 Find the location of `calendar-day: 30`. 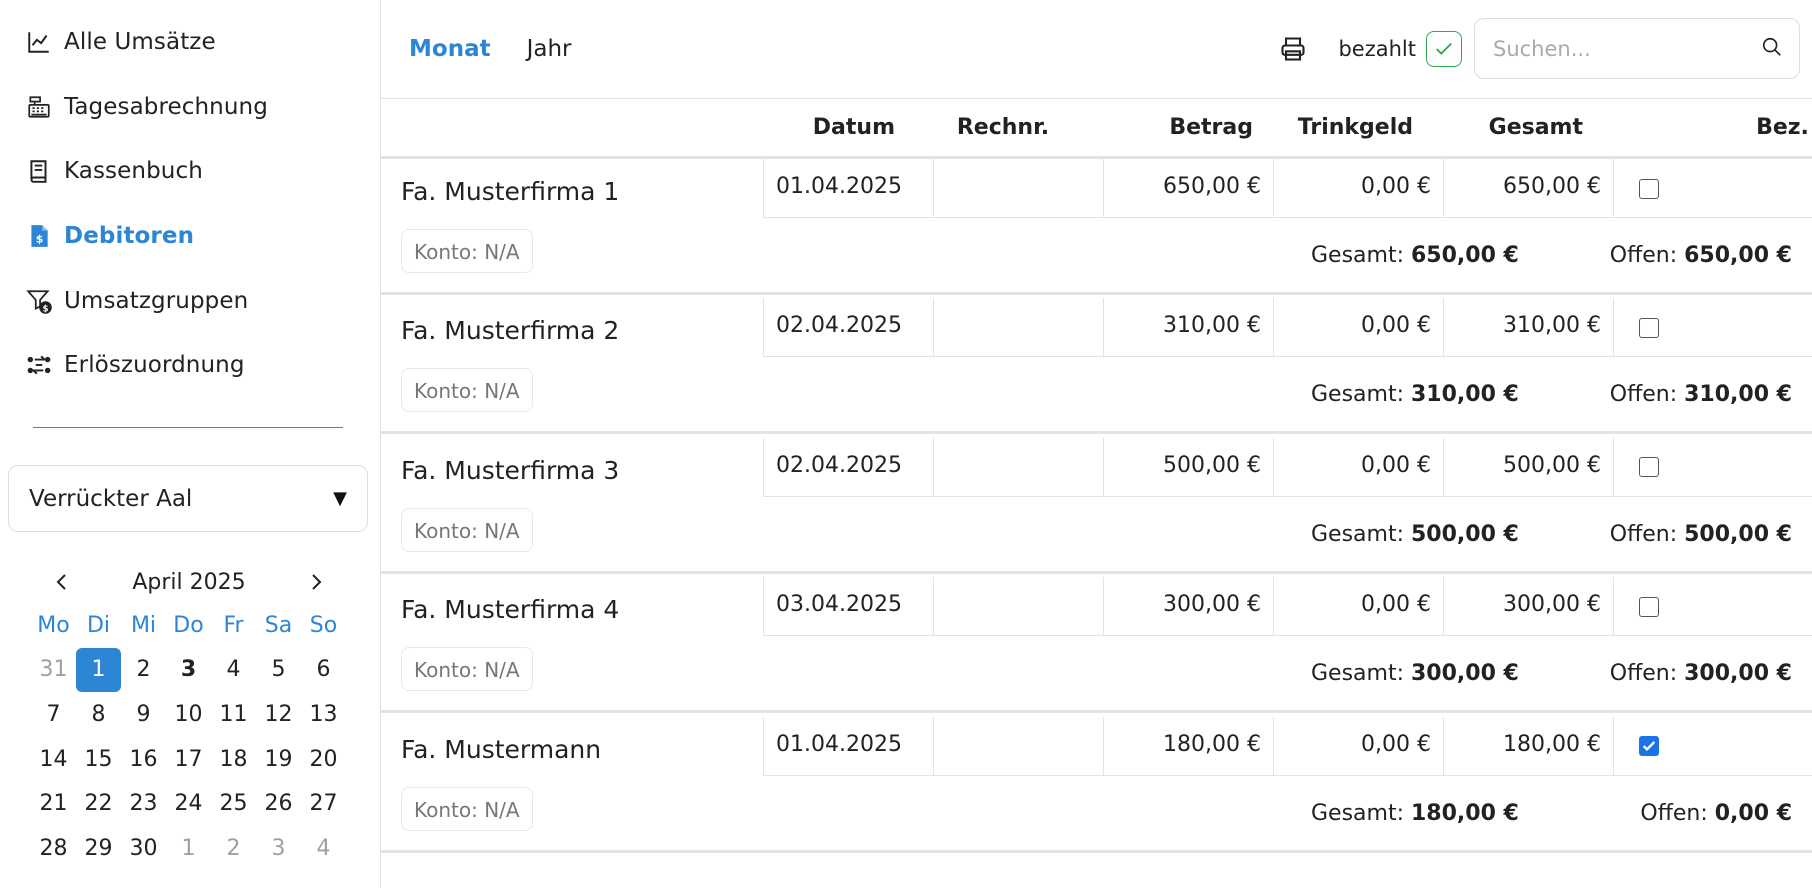

calendar-day: 30 is located at coordinates (143, 849).